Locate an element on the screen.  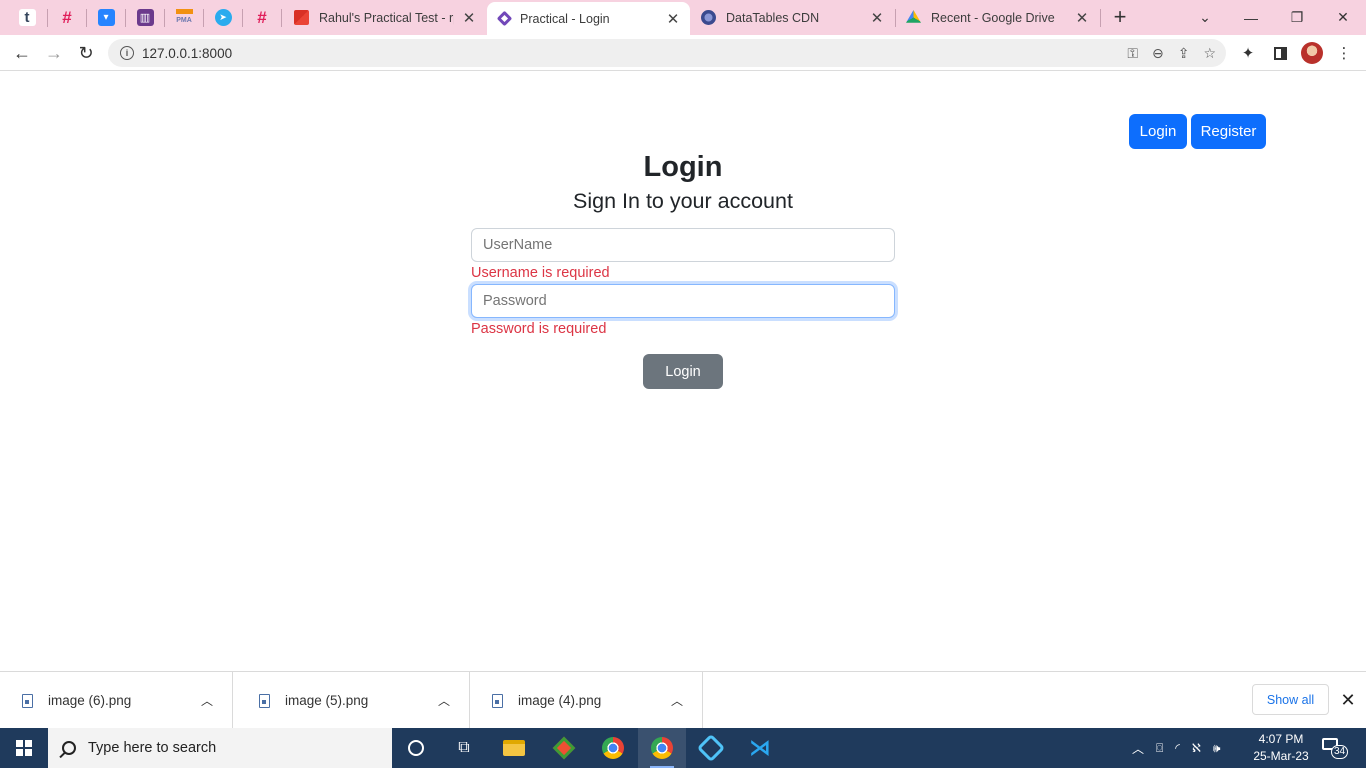
wifi-icon: ◜ is located at coordinates (1177, 748).